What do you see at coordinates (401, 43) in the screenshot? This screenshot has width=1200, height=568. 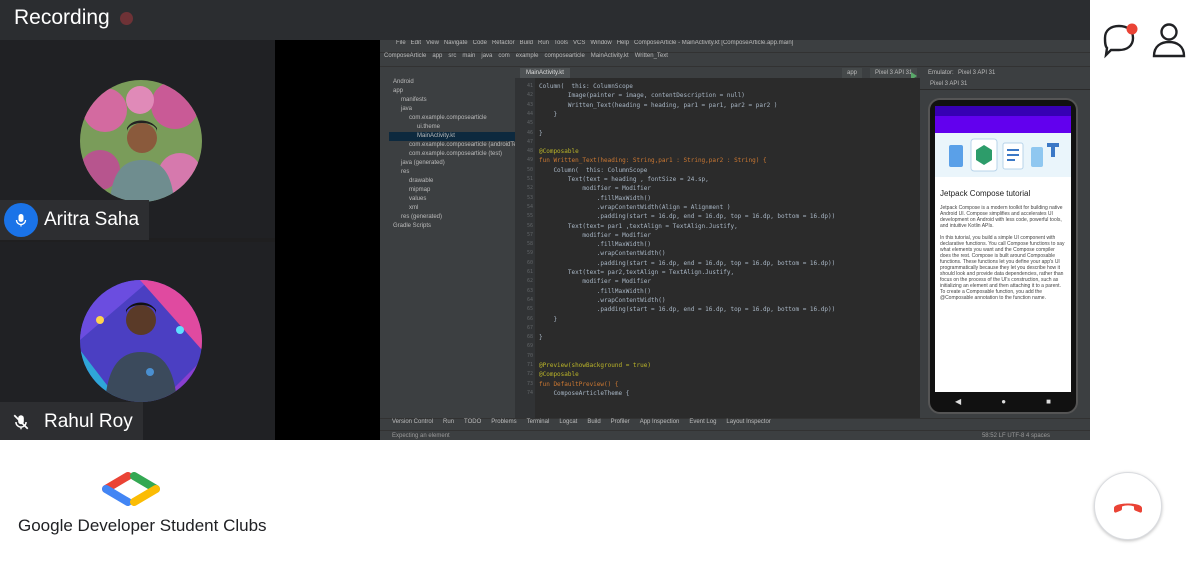 I see `ide-menu-item: File` at bounding box center [401, 43].